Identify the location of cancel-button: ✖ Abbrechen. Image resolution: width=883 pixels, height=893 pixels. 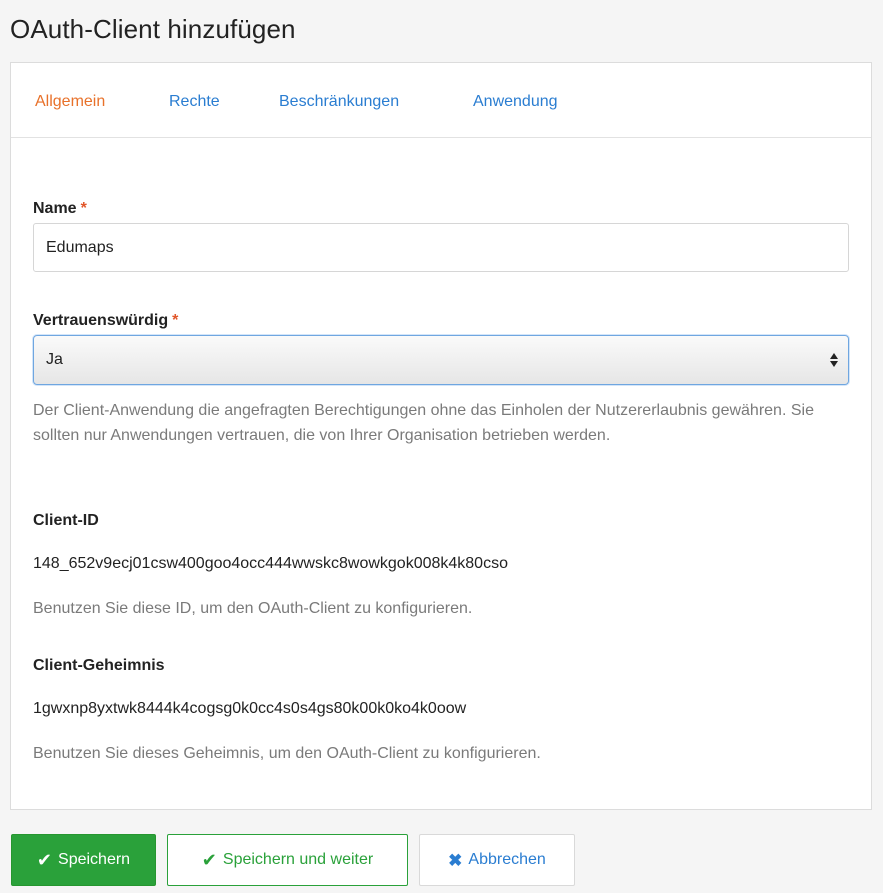
(497, 860).